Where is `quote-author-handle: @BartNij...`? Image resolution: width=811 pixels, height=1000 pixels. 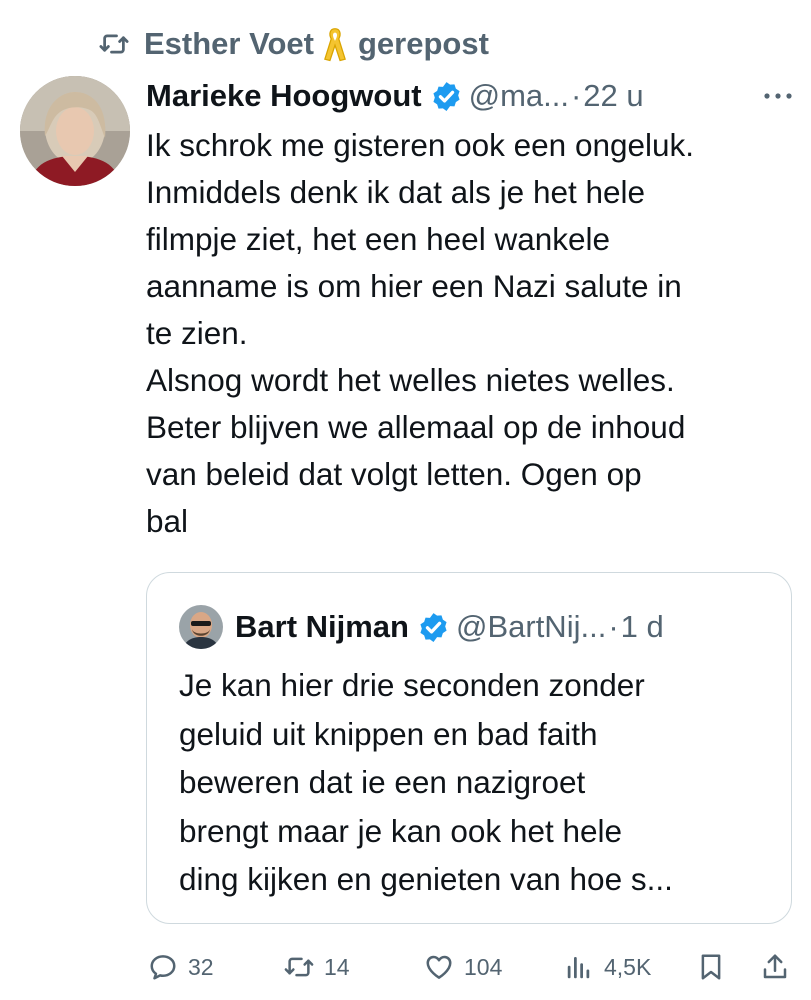 quote-author-handle: @BartNij... is located at coordinates (531, 627).